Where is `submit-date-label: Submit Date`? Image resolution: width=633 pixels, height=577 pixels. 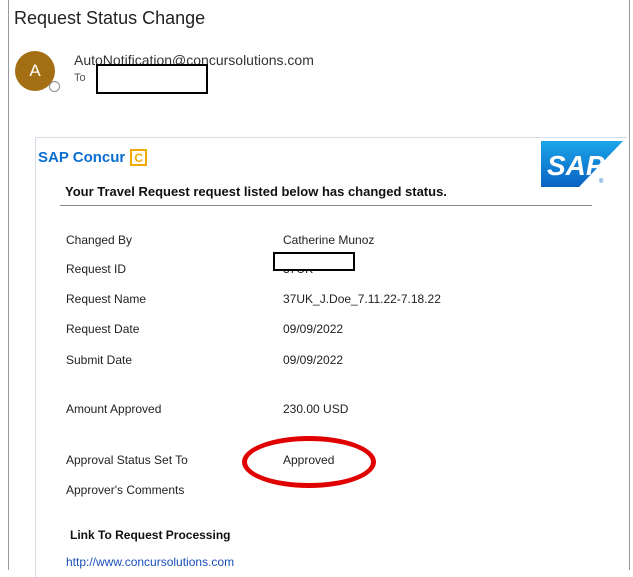 submit-date-label: Submit Date is located at coordinates (99, 360).